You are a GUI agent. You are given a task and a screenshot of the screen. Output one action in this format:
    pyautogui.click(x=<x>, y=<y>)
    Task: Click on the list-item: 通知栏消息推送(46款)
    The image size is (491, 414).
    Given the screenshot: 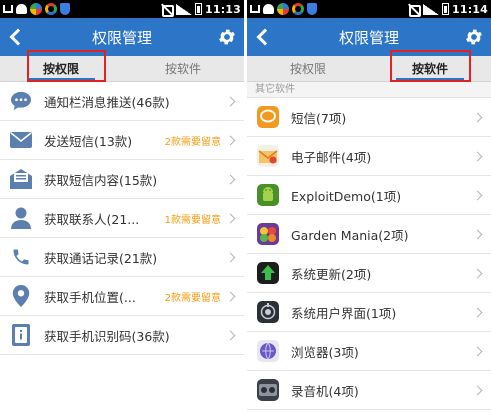 What is the action you would take?
    pyautogui.click(x=122, y=101)
    